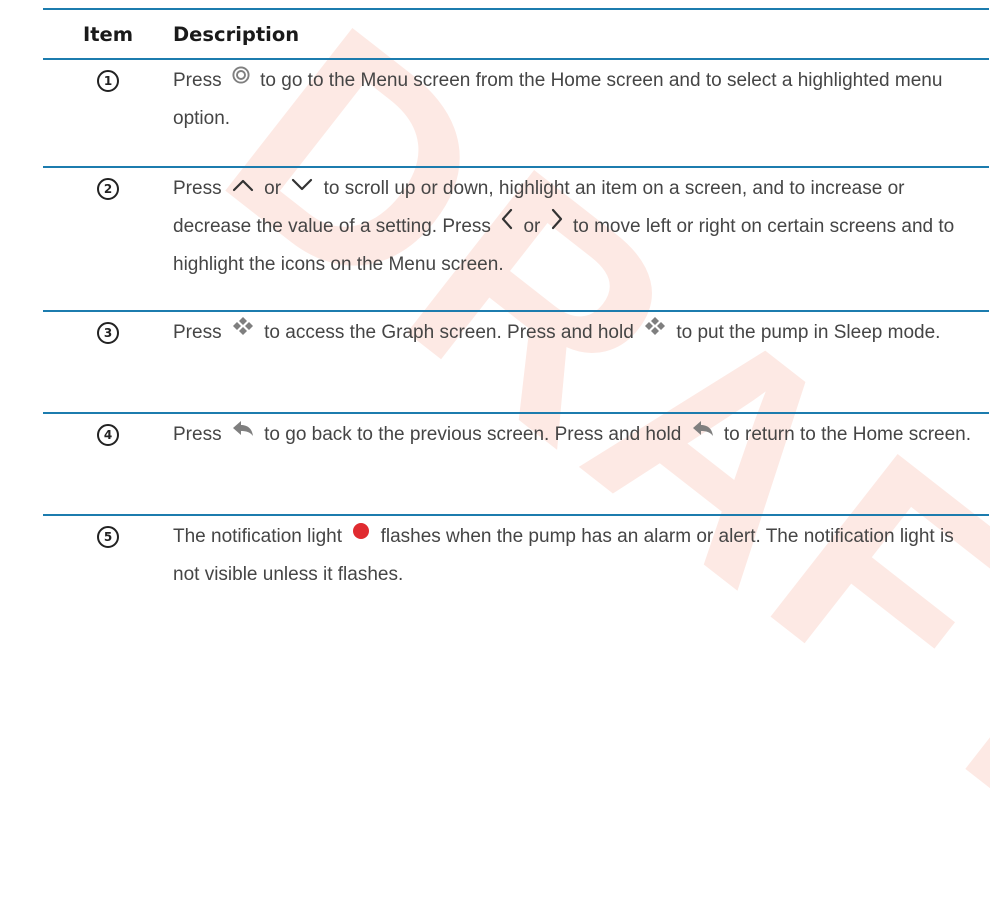  What do you see at coordinates (241, 79) in the screenshot?
I see `select-button-icon` at bounding box center [241, 79].